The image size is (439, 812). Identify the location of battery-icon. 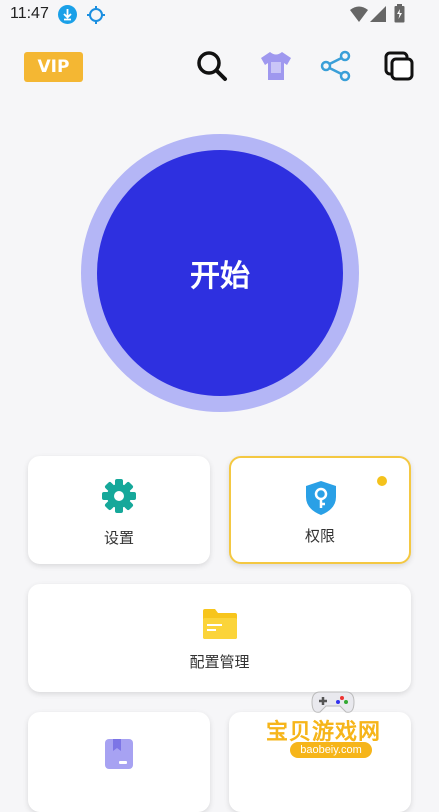
(399, 15).